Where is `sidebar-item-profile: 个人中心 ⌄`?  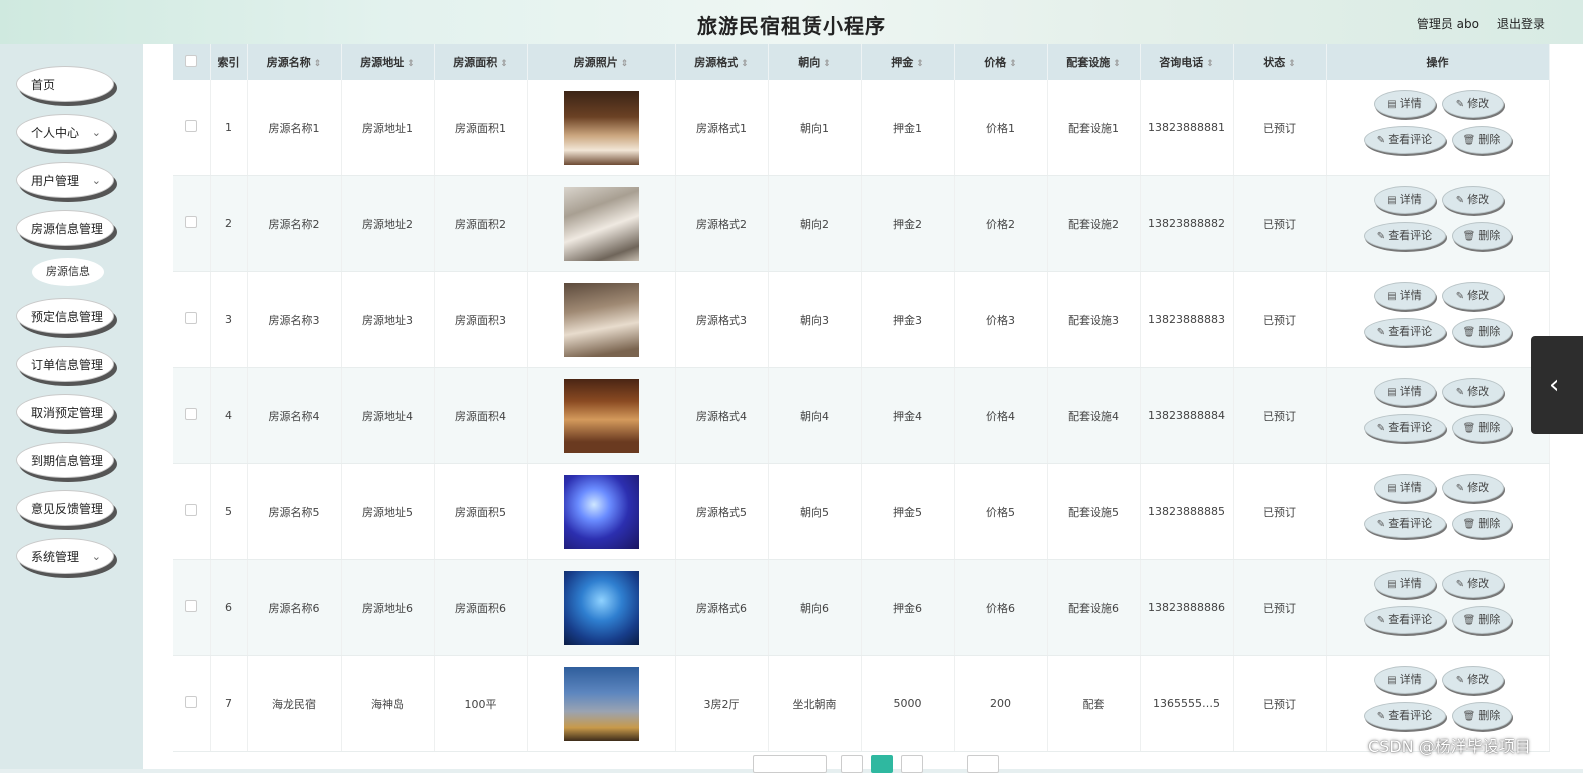
sidebar-item-profile: 个人中心 ⌄ is located at coordinates (65, 132).